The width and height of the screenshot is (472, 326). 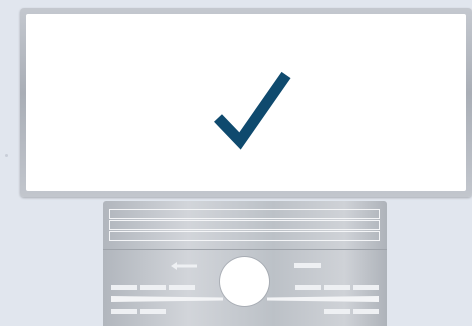 I want to click on decorative-dot, so click(x=6, y=155).